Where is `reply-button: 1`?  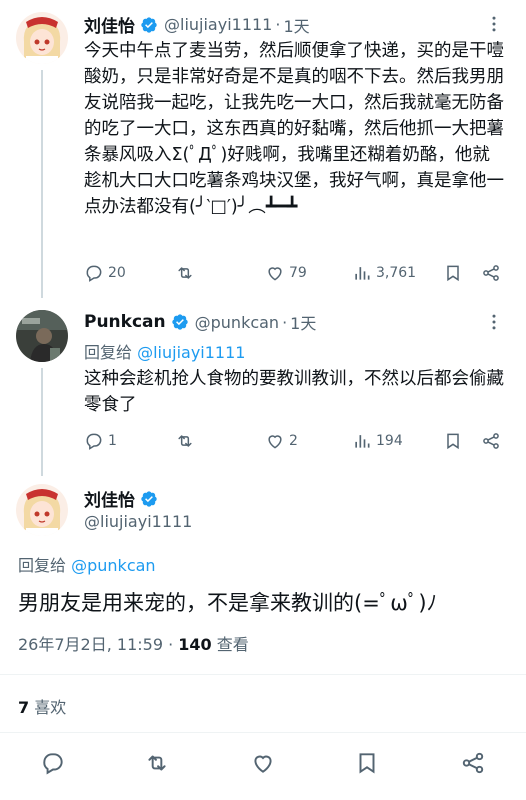 reply-button: 1 is located at coordinates (100, 441).